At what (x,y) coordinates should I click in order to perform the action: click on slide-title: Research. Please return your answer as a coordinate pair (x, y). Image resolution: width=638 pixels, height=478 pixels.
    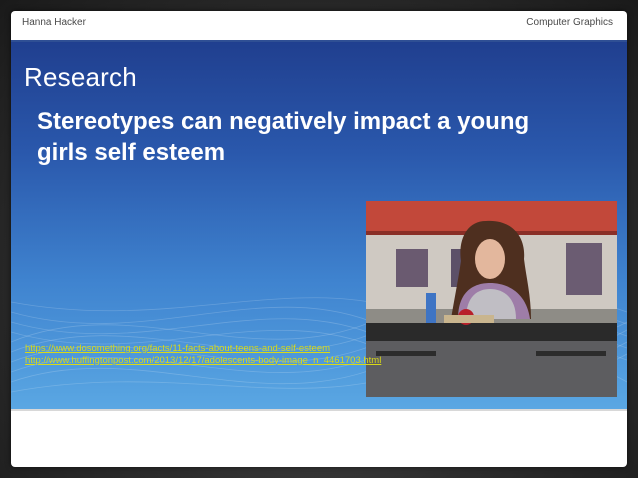
    Looking at the image, I should click on (80, 77).